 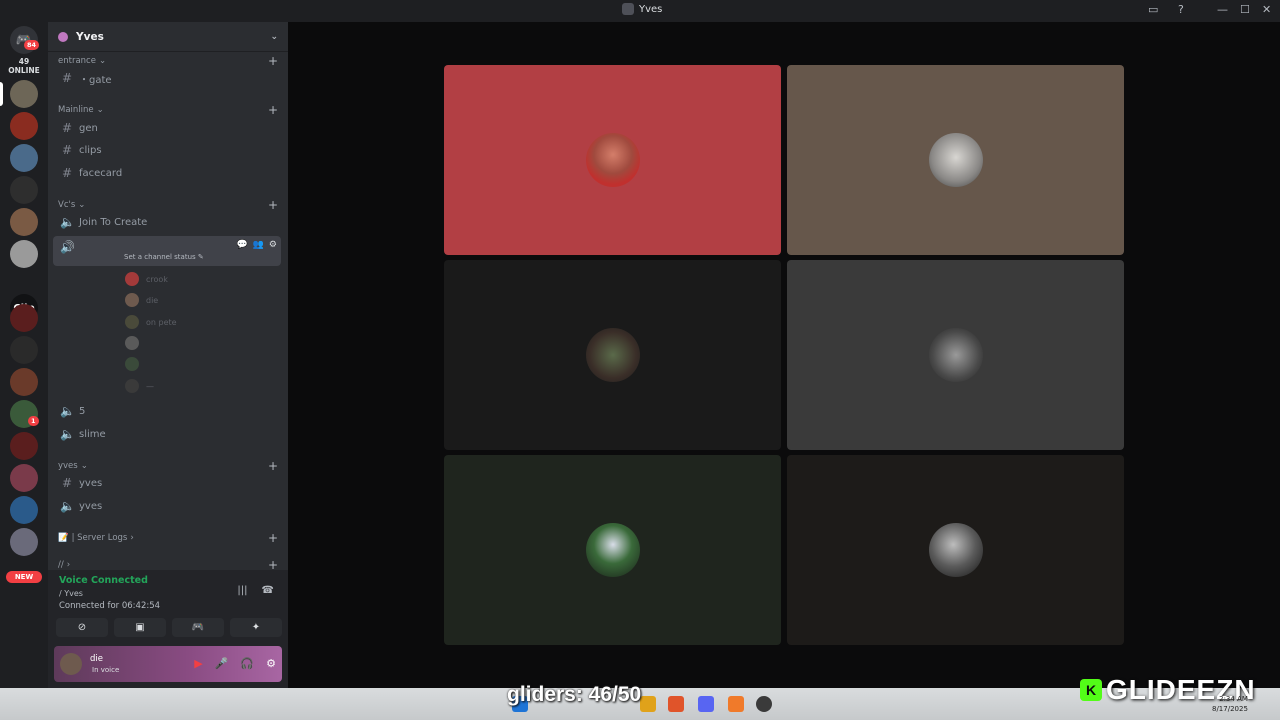 What do you see at coordinates (198, 627) in the screenshot?
I see `activity-button: 🎮` at bounding box center [198, 627].